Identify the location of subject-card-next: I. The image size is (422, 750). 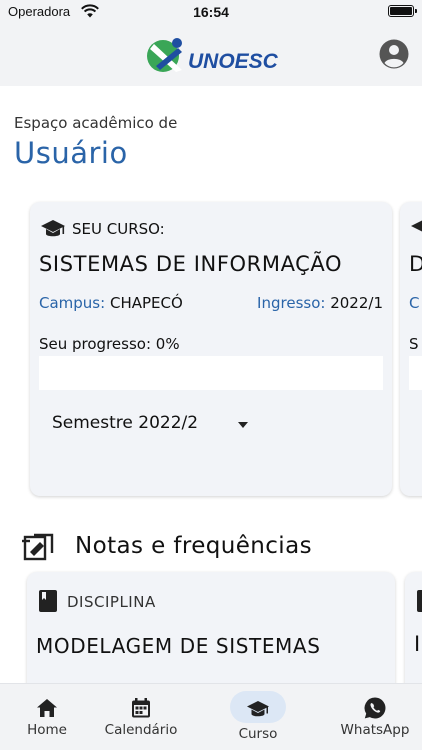
(413, 627).